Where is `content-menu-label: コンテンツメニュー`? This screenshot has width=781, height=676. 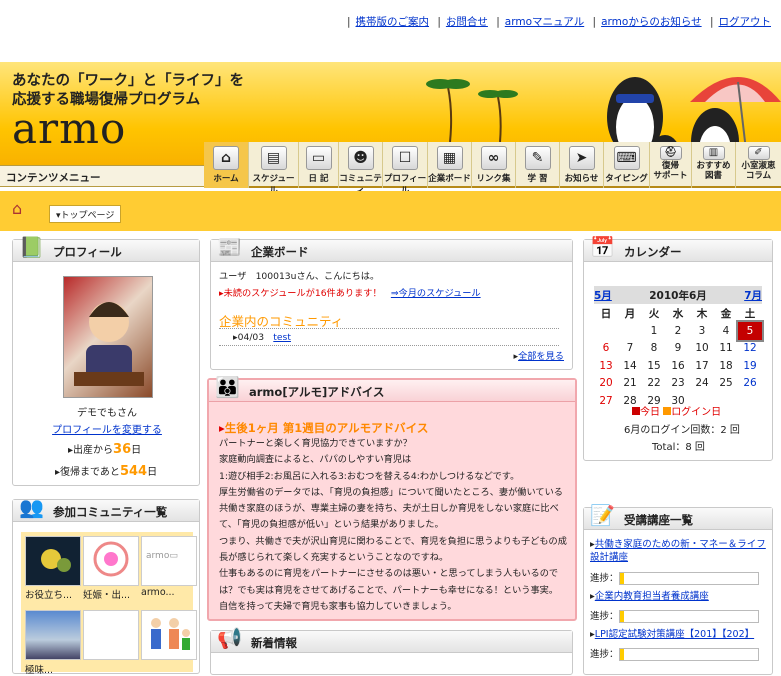
content-menu-label: コンテンツメニュー is located at coordinates (102, 176).